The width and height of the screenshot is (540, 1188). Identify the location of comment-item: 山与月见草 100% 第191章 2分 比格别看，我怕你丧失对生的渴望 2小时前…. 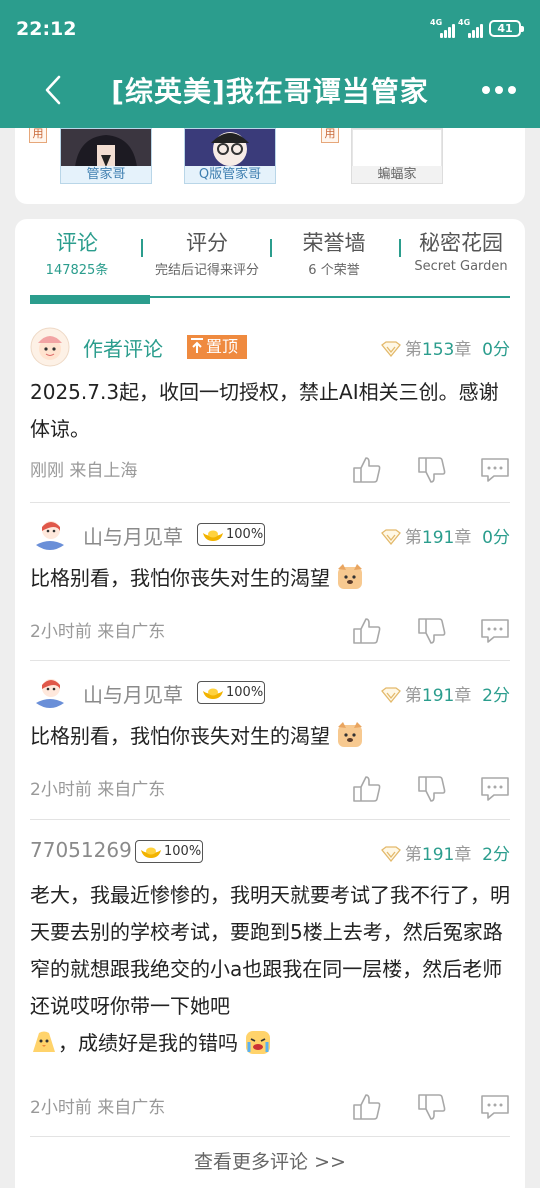
(270, 740).